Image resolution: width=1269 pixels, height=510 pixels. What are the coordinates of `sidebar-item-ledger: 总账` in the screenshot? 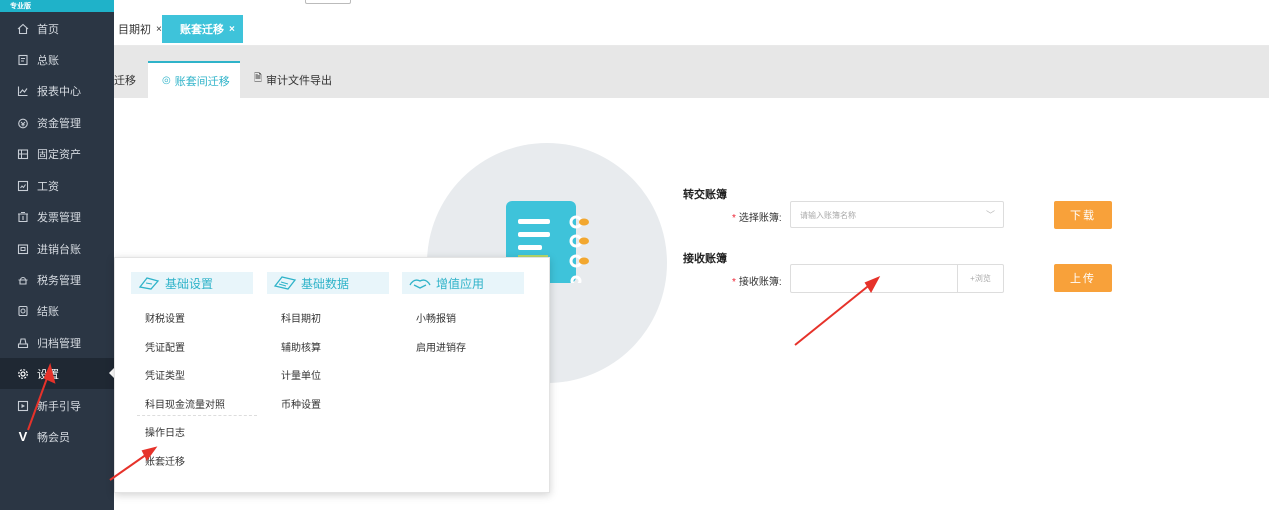 It's located at (57, 59).